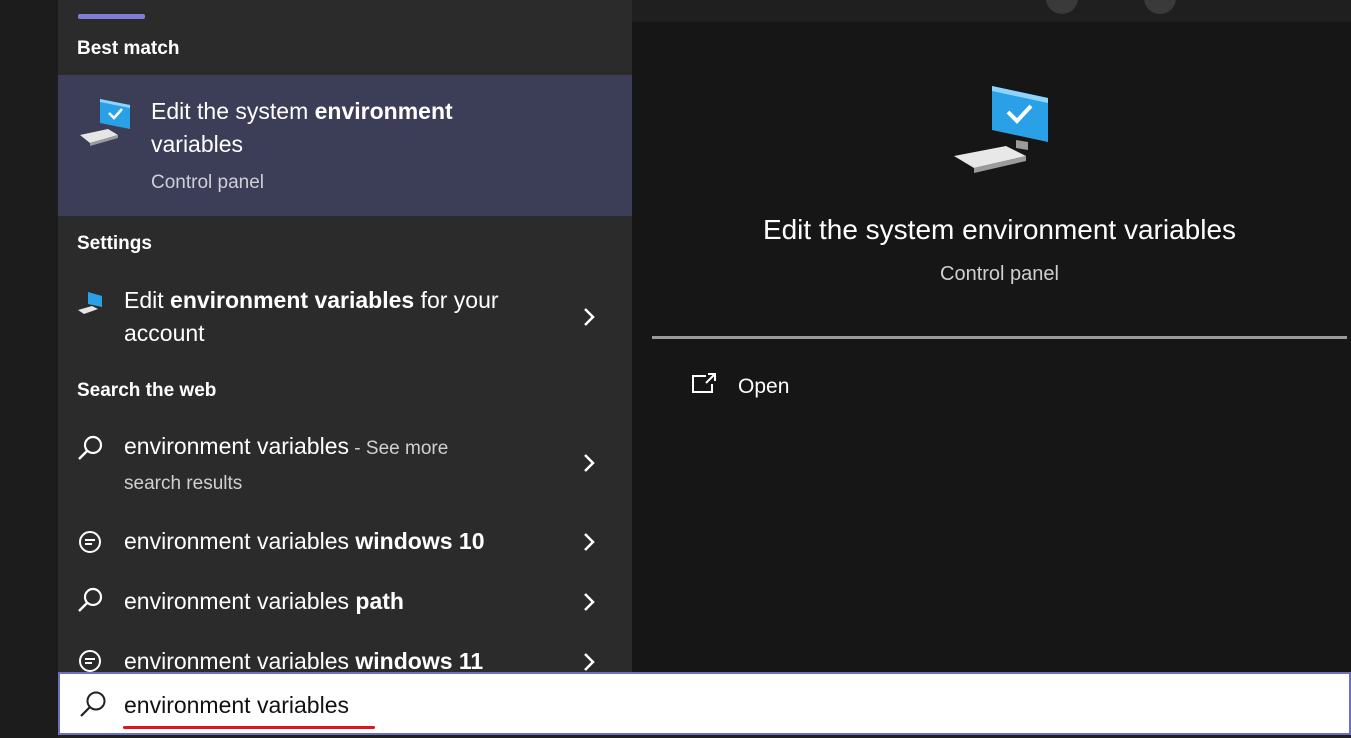 This screenshot has height=738, width=1351. Describe the element at coordinates (999, 337) in the screenshot. I see `divider` at that location.